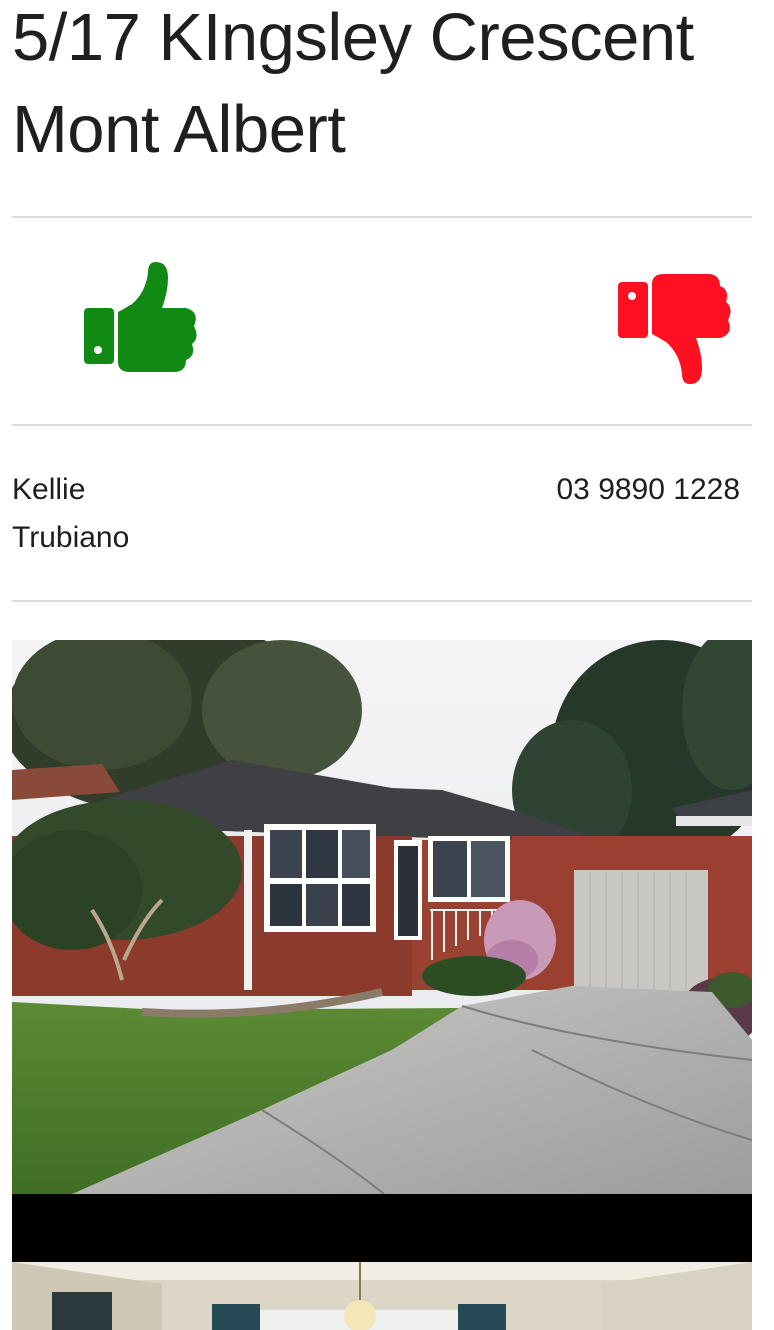 The width and height of the screenshot is (774, 1330). I want to click on vote-row, so click(382, 321).